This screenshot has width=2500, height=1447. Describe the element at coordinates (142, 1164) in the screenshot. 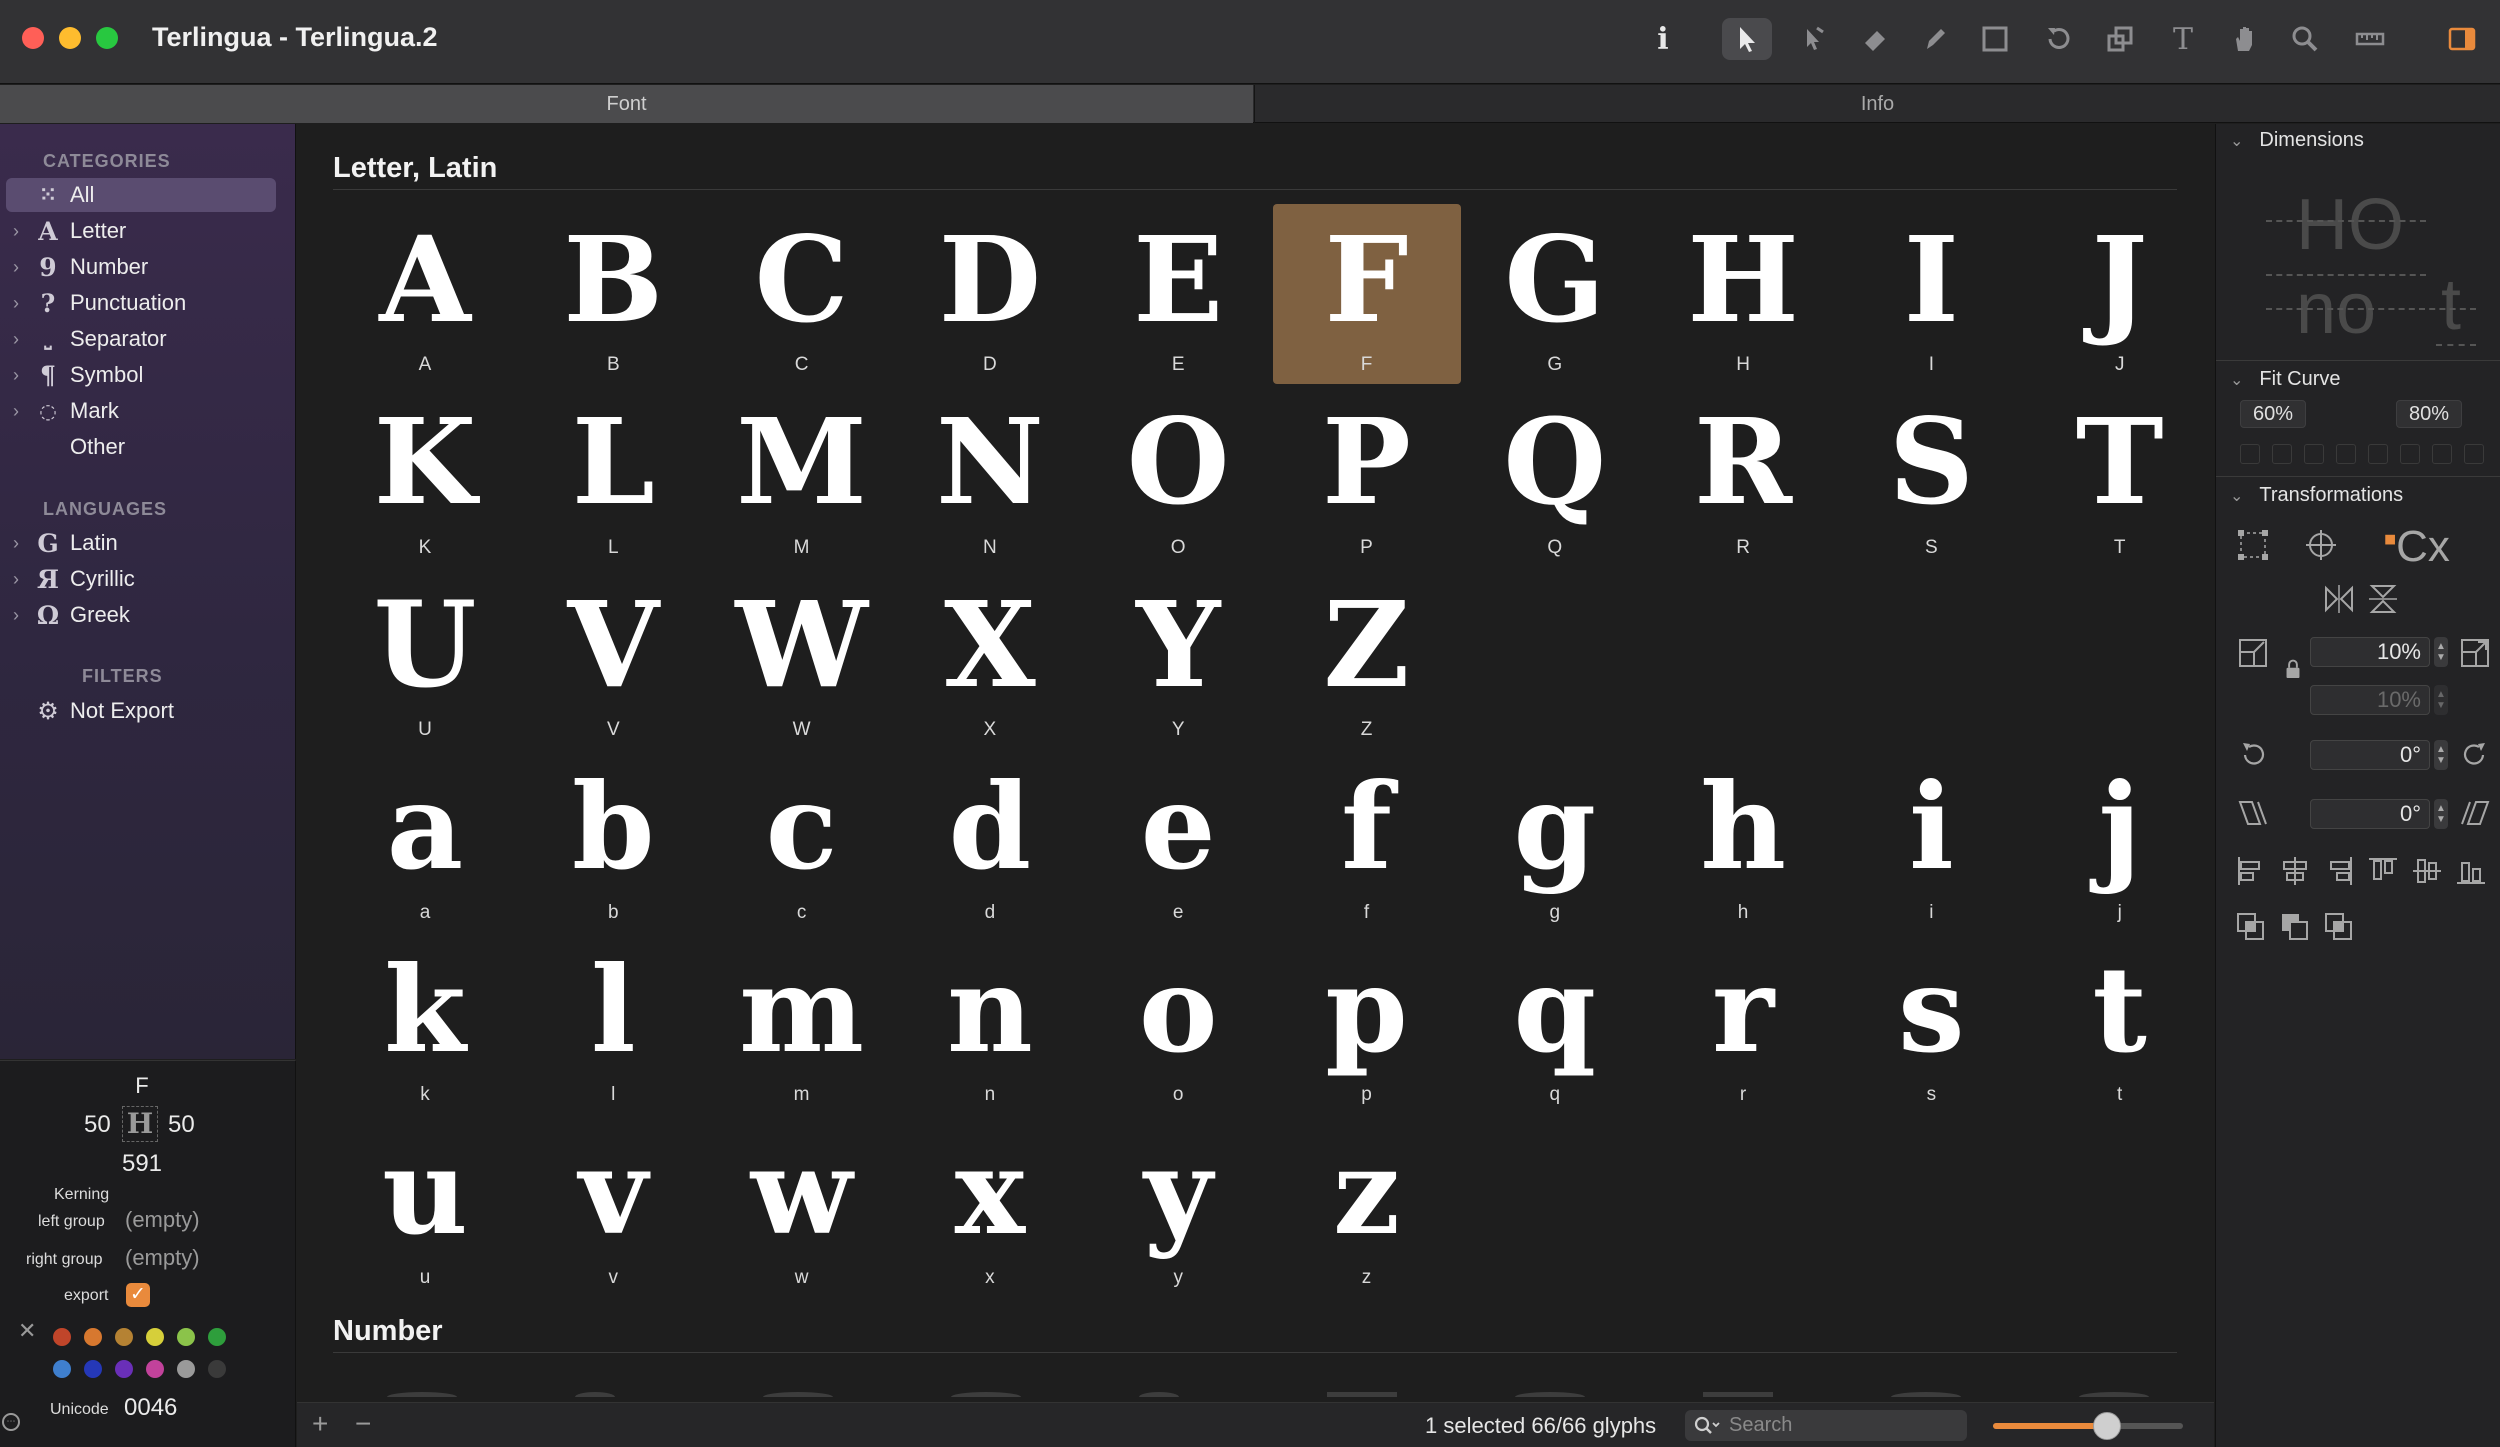

I see `glyph-width: 591` at that location.